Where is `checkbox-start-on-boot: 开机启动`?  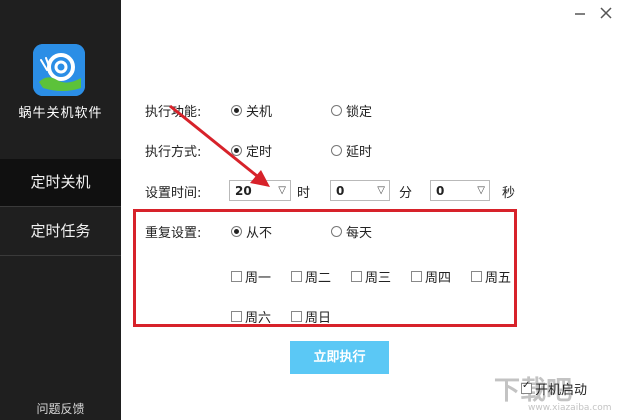 checkbox-start-on-boot: 开机启动 is located at coordinates (554, 388).